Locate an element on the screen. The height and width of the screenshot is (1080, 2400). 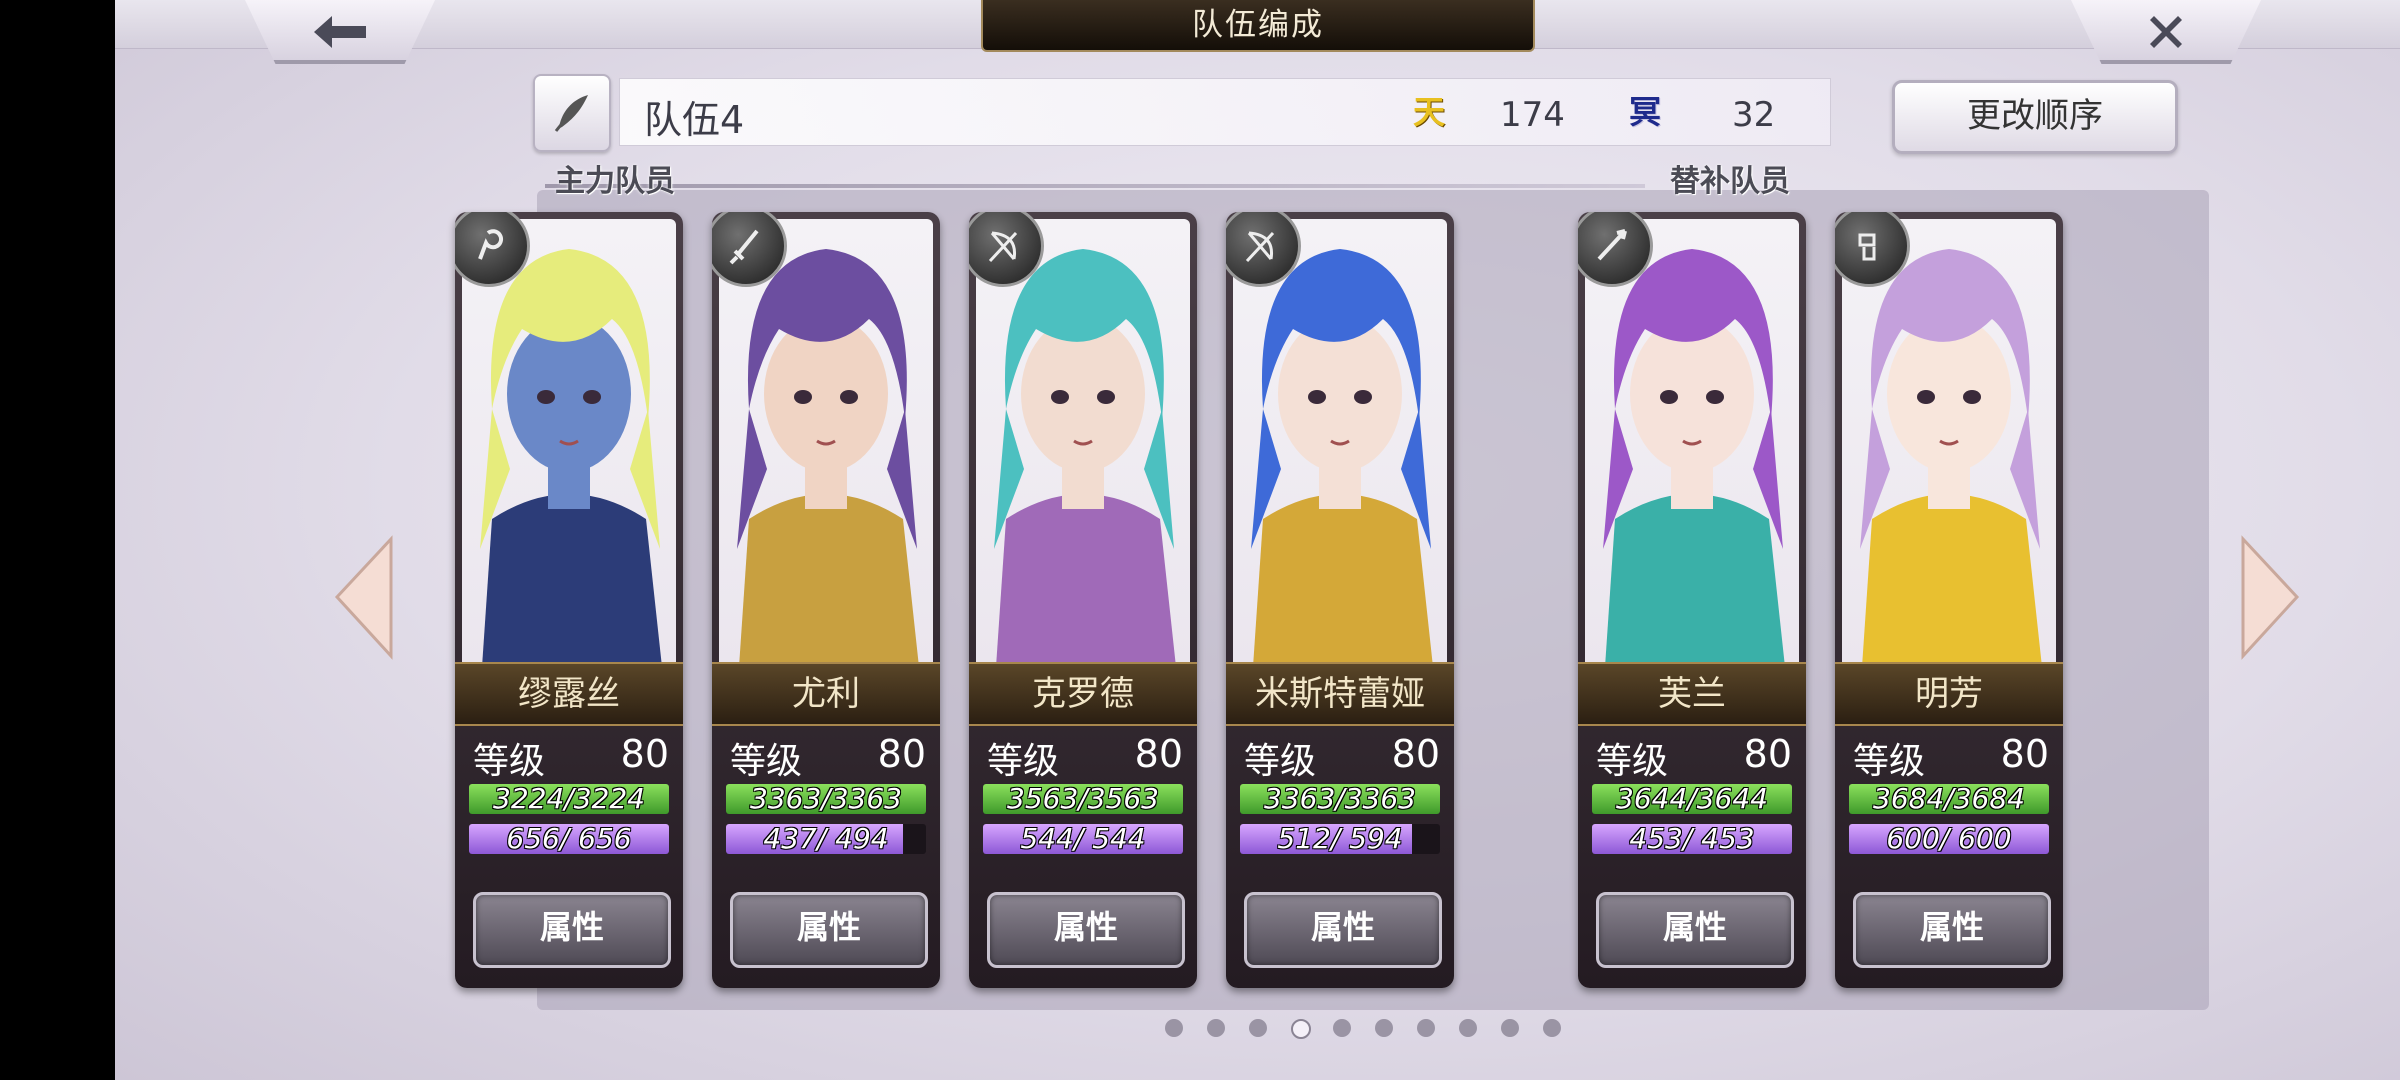
mp-bar: 544/ 544 is located at coordinates (1083, 839).